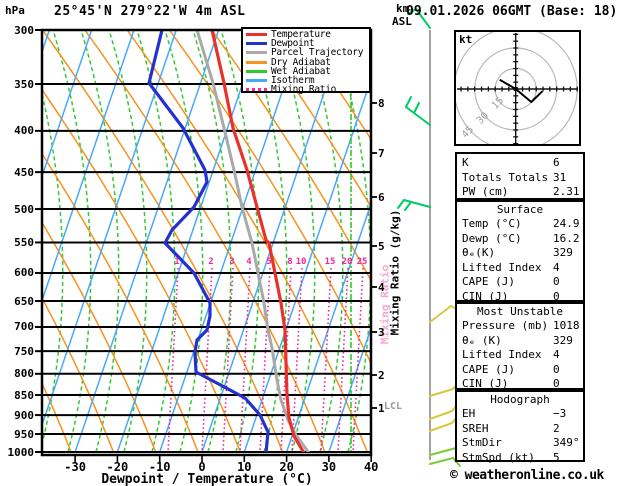  I want to click on mixing-ratio-value-label: 4, so click(249, 262).